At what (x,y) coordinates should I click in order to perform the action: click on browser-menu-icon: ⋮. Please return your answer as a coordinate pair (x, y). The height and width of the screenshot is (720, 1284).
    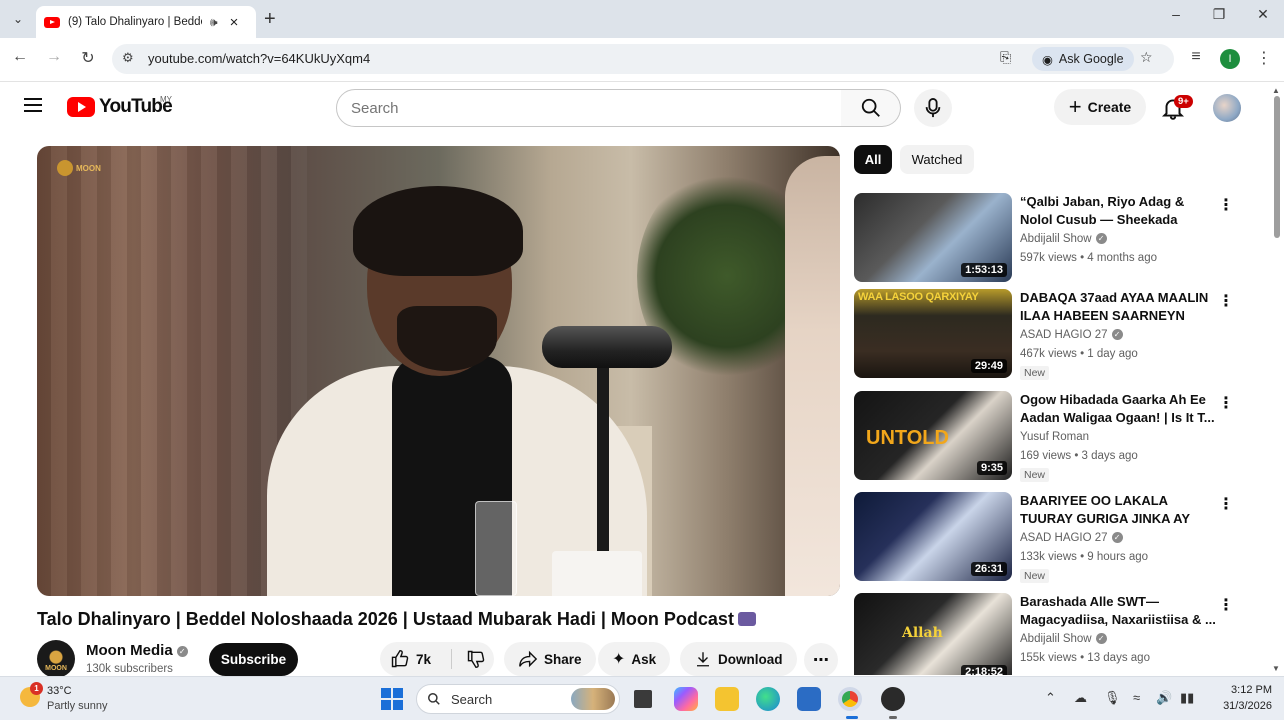
    Looking at the image, I should click on (1264, 58).